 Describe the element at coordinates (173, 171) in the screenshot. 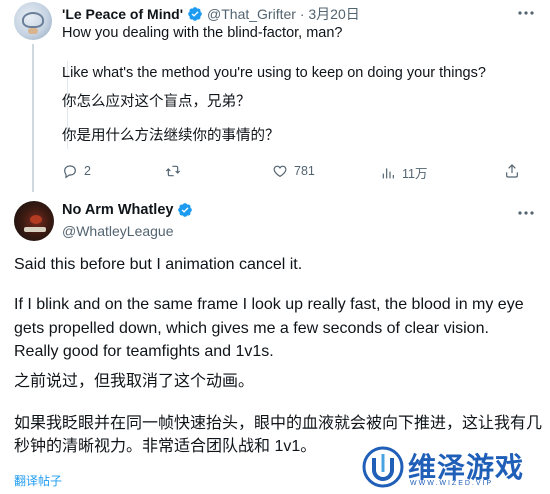

I see `retweet-icon` at that location.